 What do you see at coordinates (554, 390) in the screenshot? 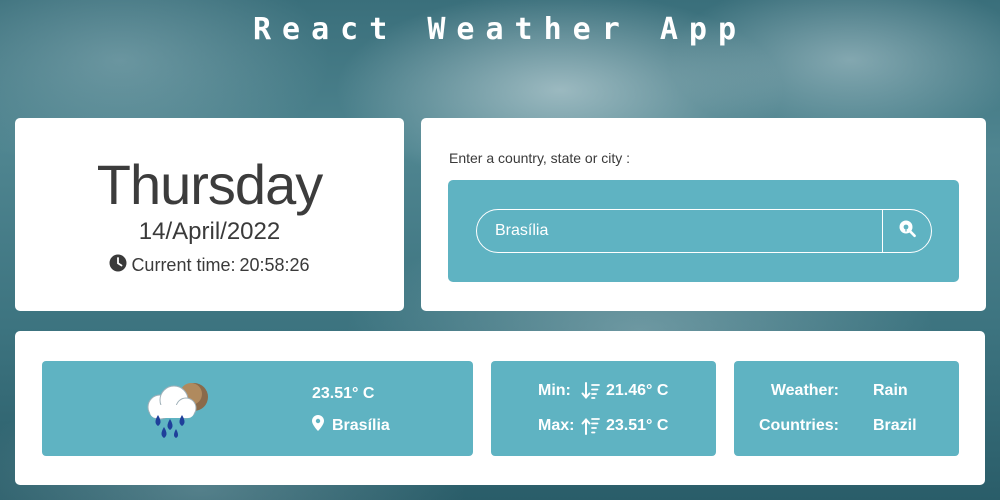
I see `min-label: Min:` at bounding box center [554, 390].